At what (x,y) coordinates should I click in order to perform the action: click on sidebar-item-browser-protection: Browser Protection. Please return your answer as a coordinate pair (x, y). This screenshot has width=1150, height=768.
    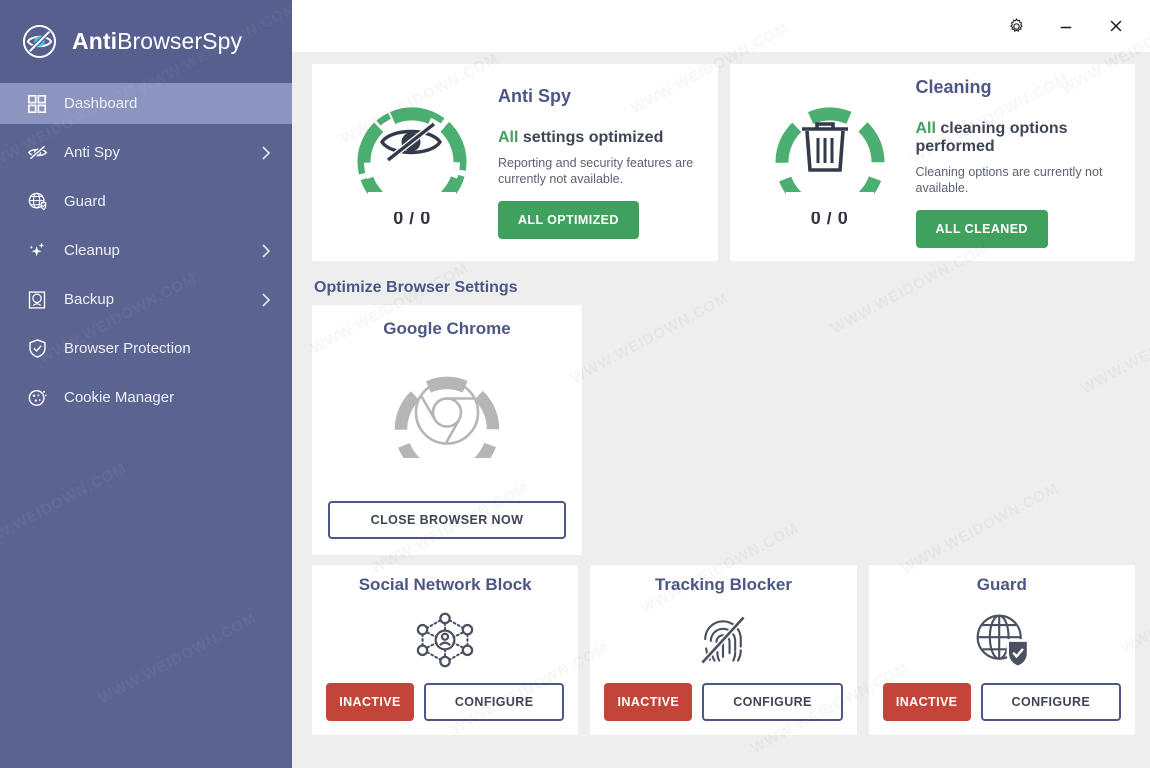
    Looking at the image, I should click on (146, 348).